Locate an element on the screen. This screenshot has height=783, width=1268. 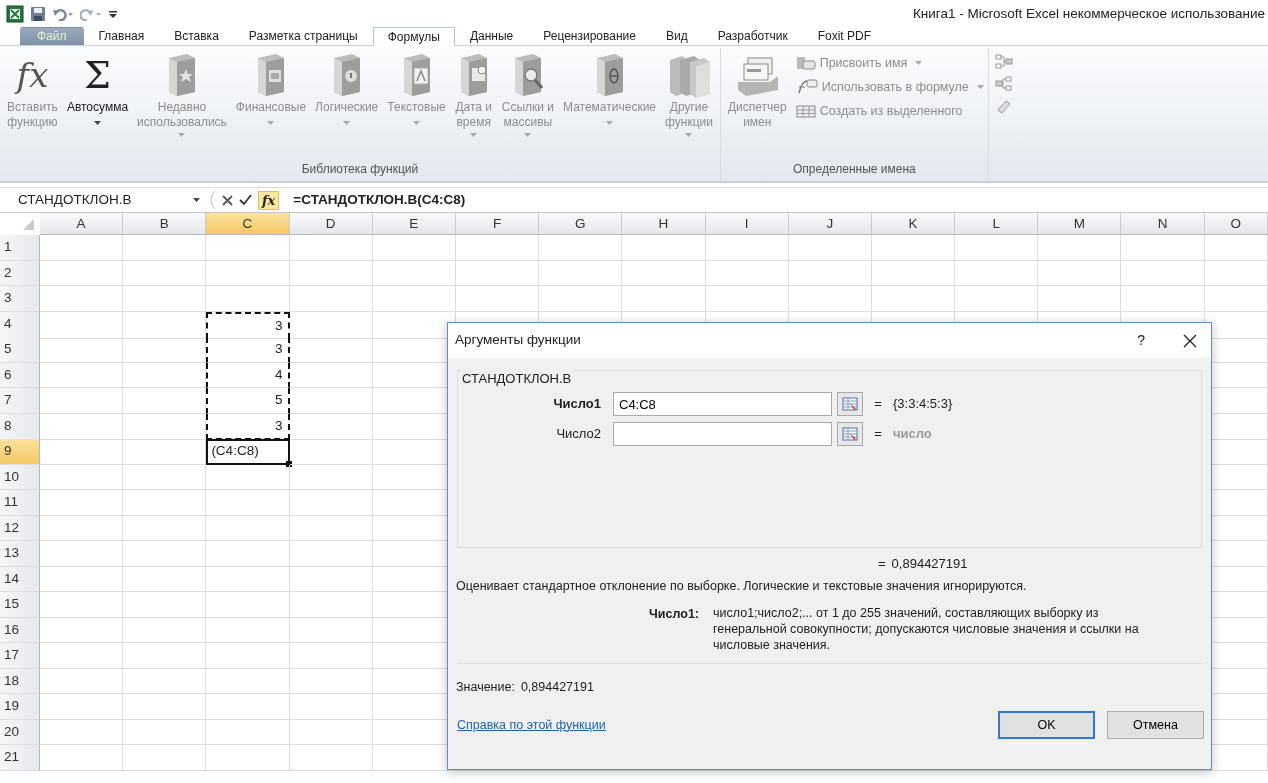
row-header: 15 is located at coordinates (20, 605).